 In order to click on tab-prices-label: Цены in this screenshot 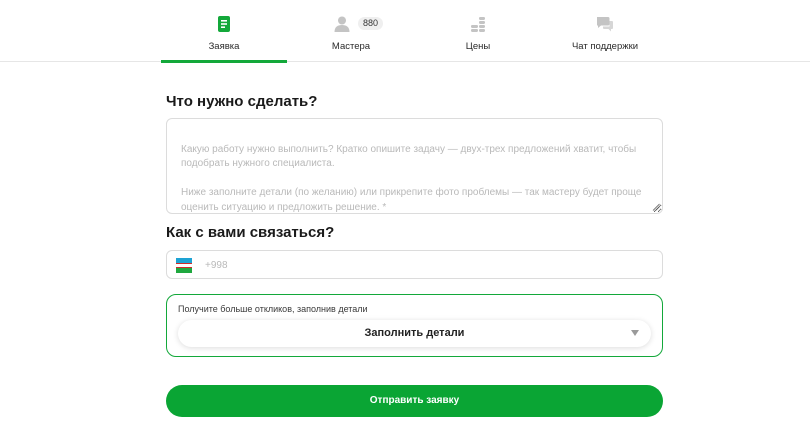, I will do `click(478, 46)`.